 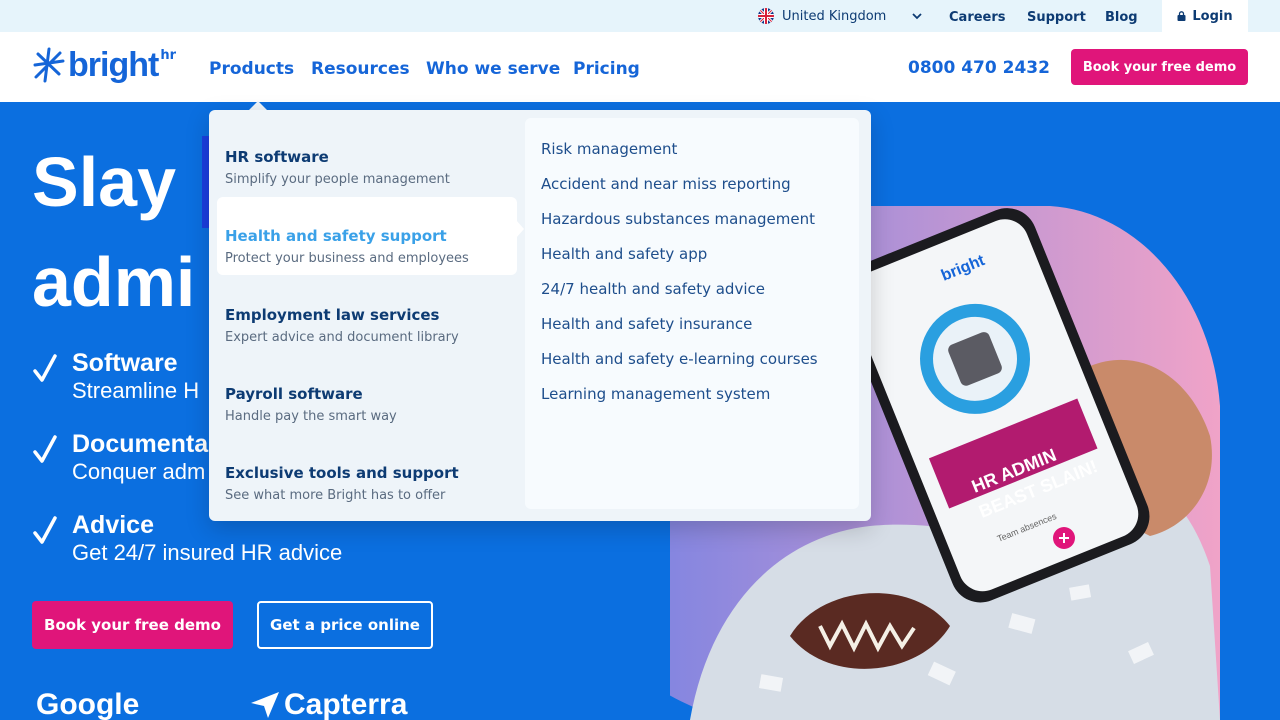 What do you see at coordinates (113, 525) in the screenshot?
I see `feature-title: Advice` at bounding box center [113, 525].